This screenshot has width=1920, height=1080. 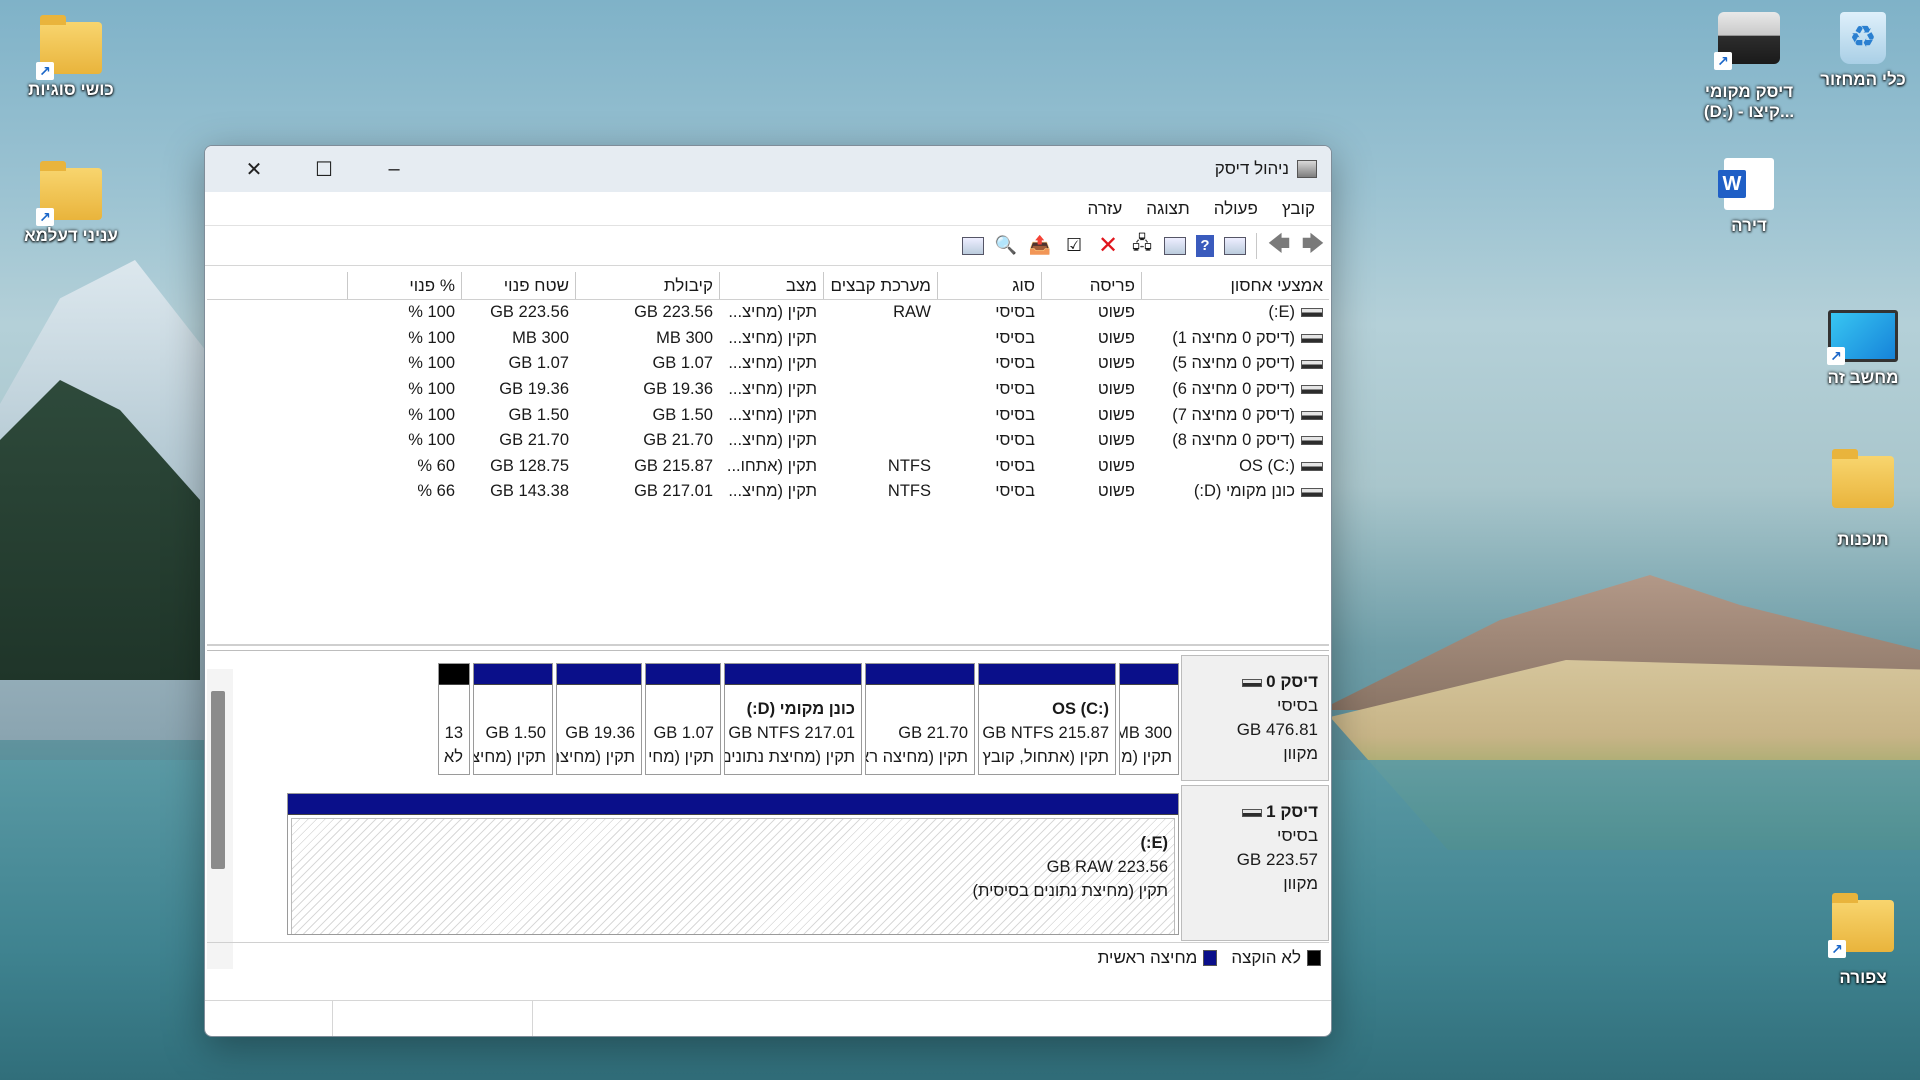 I want to click on maximize-button: ☐, so click(x=324, y=169).